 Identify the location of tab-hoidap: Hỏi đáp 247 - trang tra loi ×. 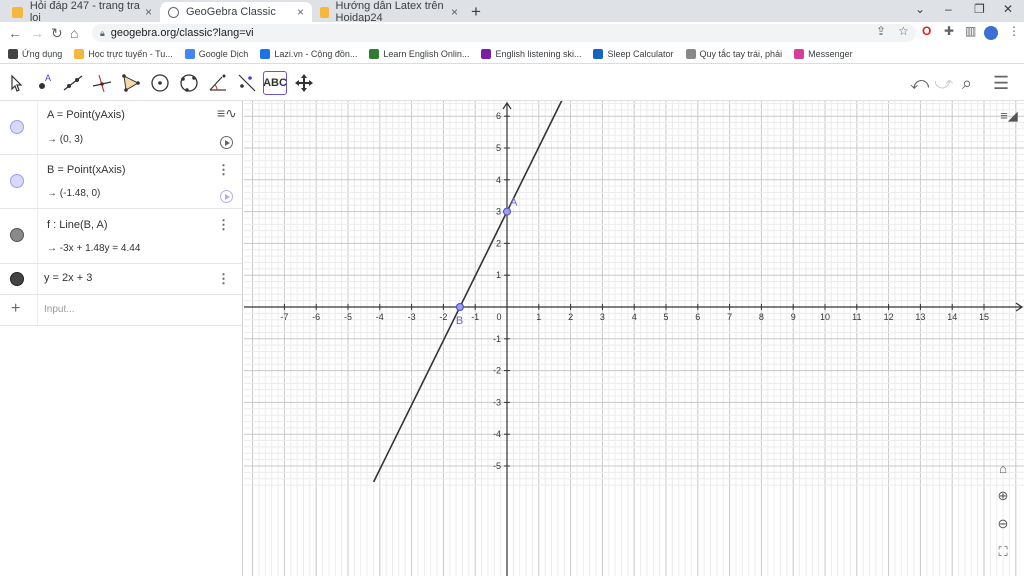
(82, 12).